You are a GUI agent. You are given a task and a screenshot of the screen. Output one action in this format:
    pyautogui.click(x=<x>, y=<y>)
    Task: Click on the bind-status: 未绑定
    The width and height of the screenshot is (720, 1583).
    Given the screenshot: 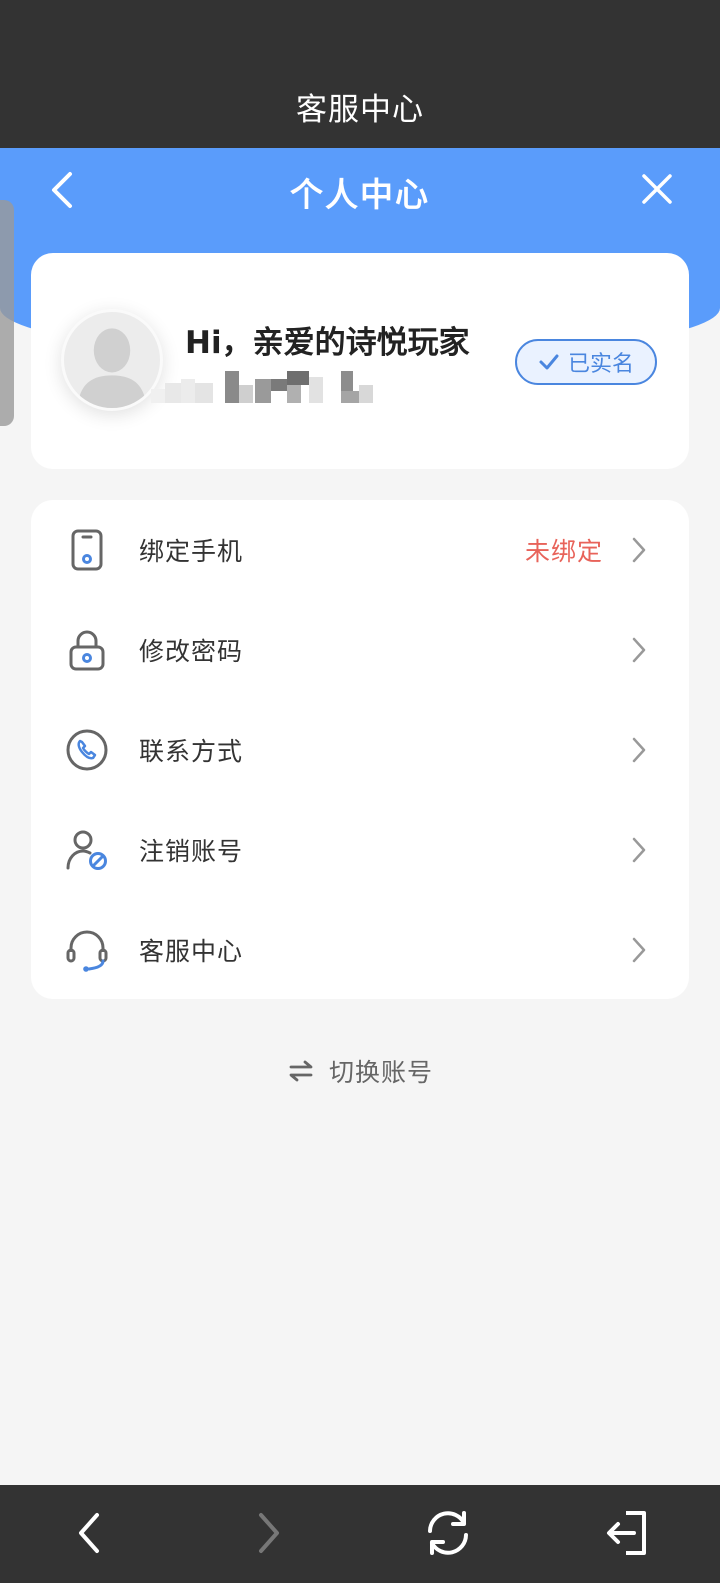 What is the action you would take?
    pyautogui.click(x=563, y=551)
    